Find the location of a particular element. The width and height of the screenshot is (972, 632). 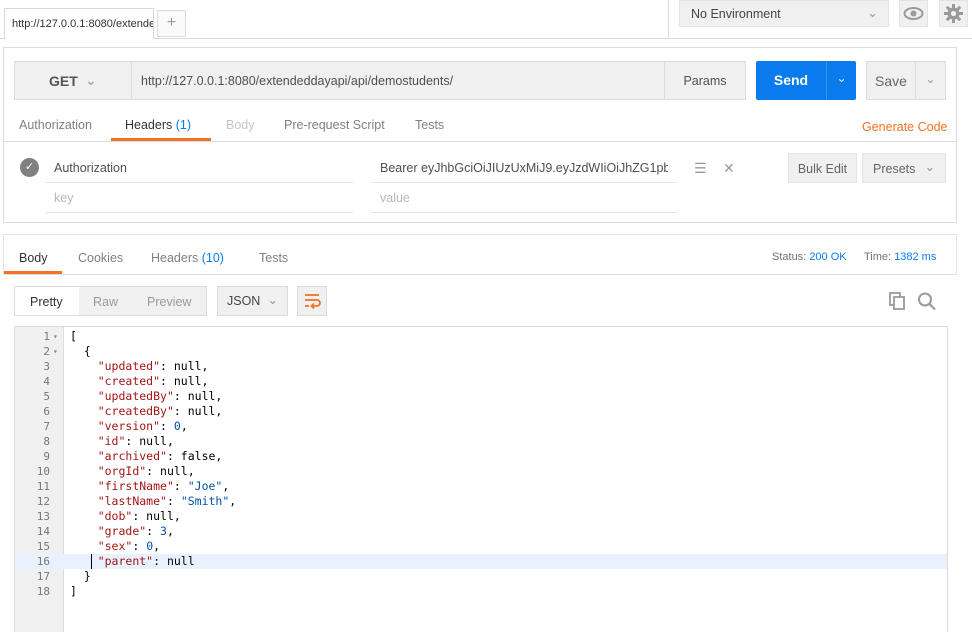

generate-code-link: Generate Code is located at coordinates (904, 127).